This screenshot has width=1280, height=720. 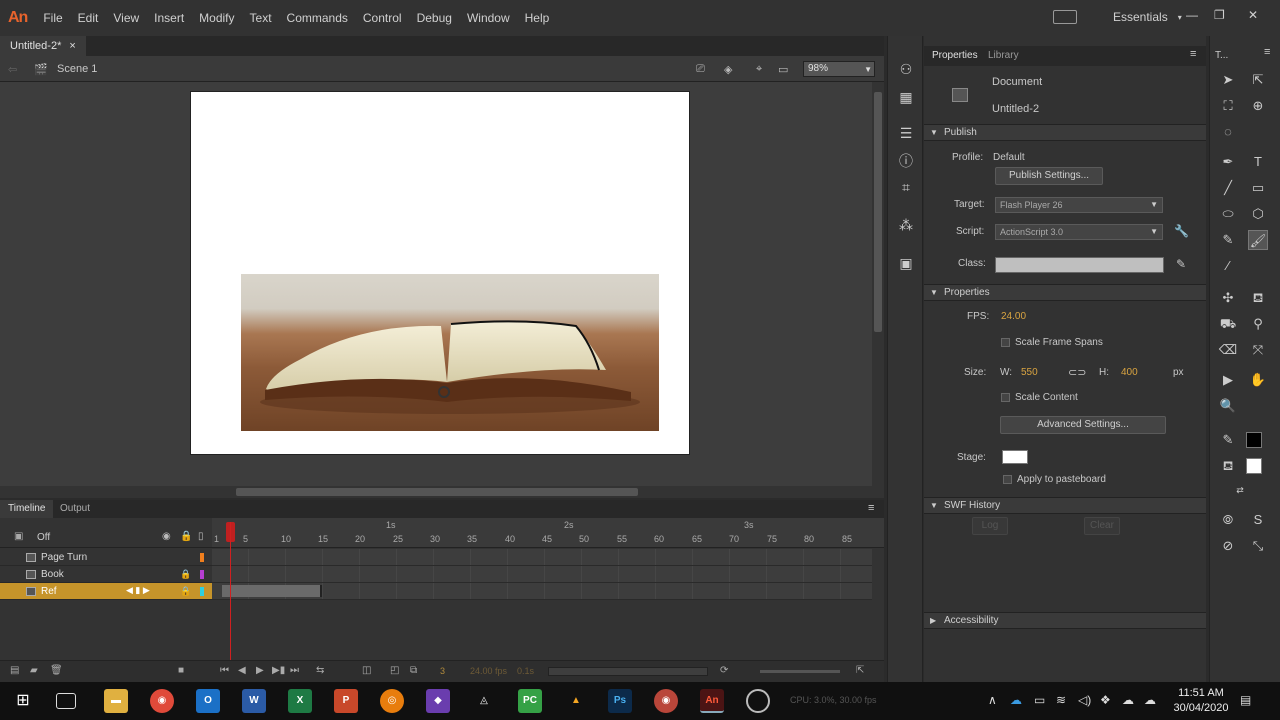 What do you see at coordinates (576, 701) in the screenshot?
I see `vlc-icon: ▲` at bounding box center [576, 701].